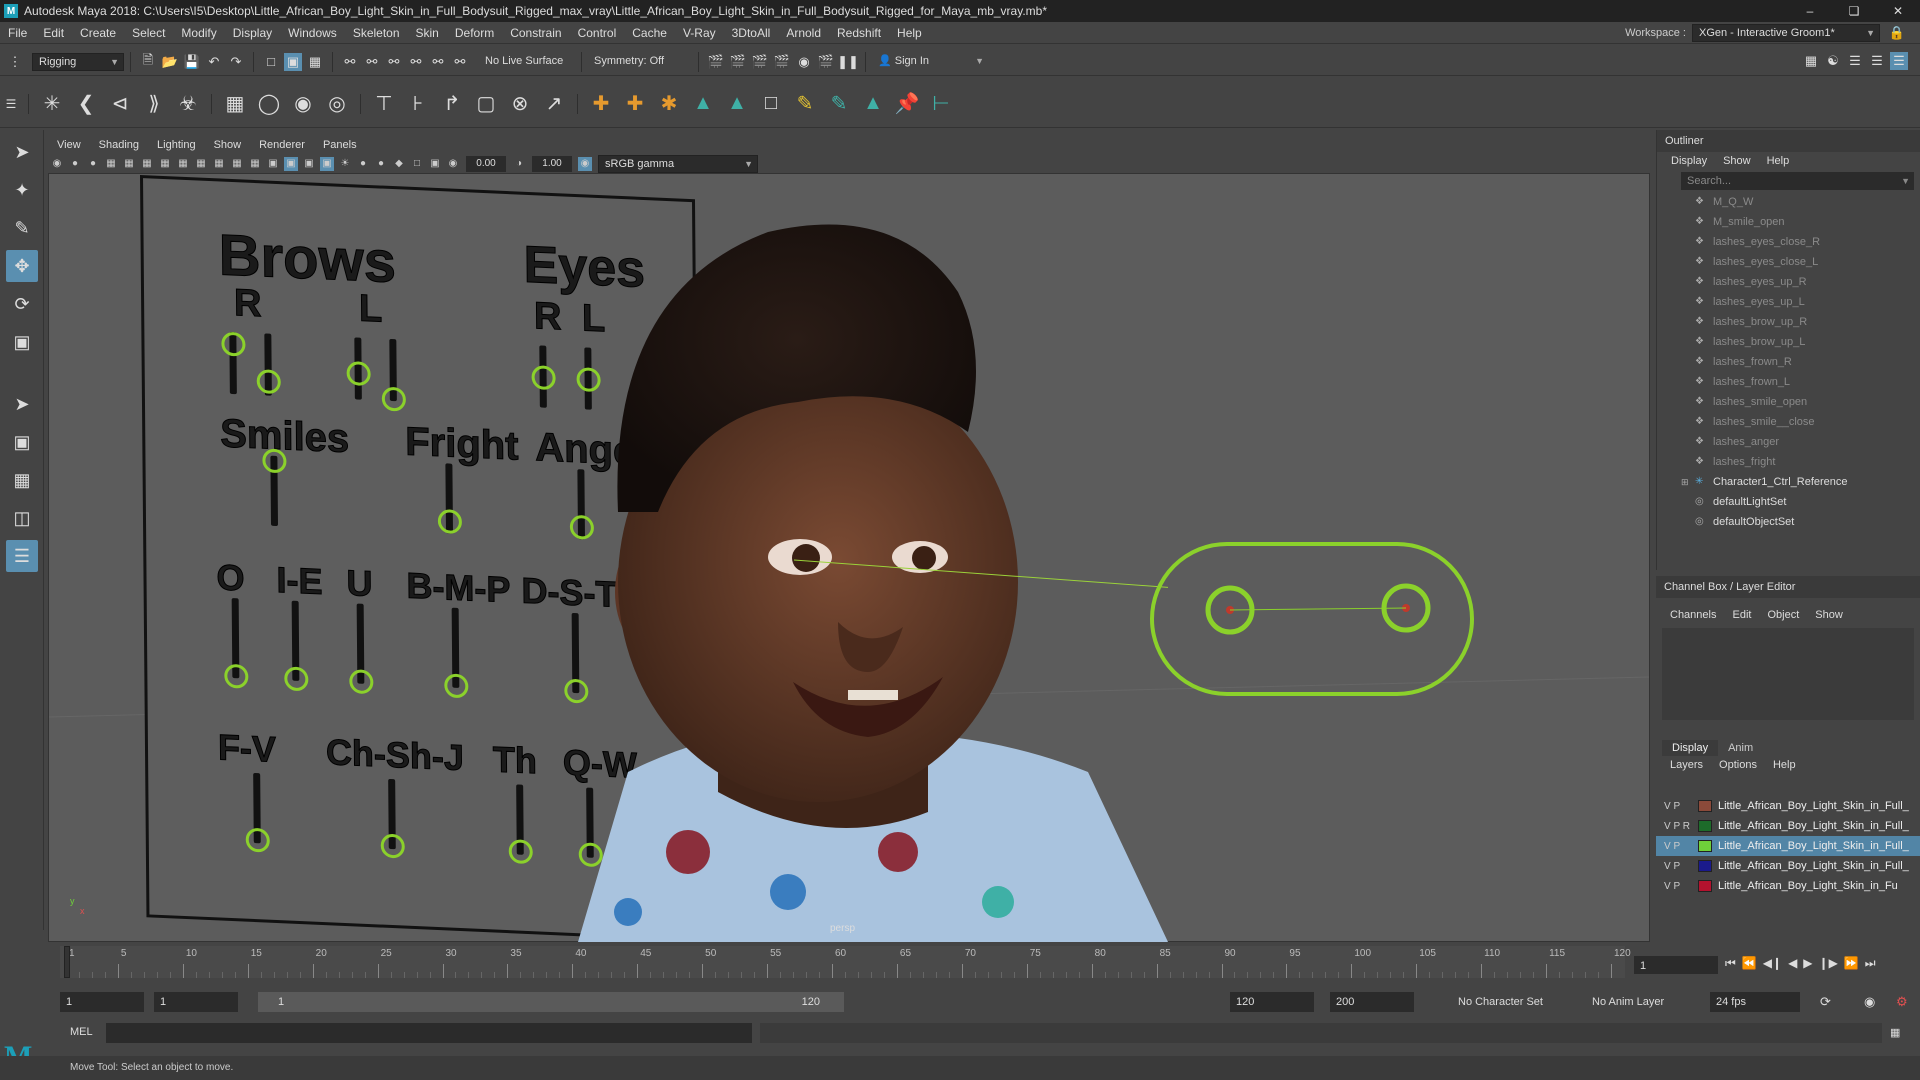 The height and width of the screenshot is (1080, 1920). Describe the element at coordinates (22, 304) in the screenshot. I see `rotate-tool-icon: ⟳` at that location.